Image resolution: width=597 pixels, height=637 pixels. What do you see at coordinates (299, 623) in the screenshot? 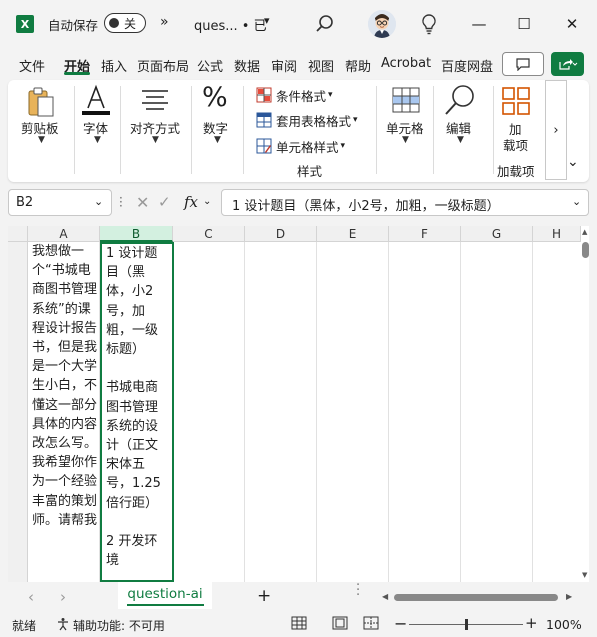
I see `normal-view-icon` at bounding box center [299, 623].